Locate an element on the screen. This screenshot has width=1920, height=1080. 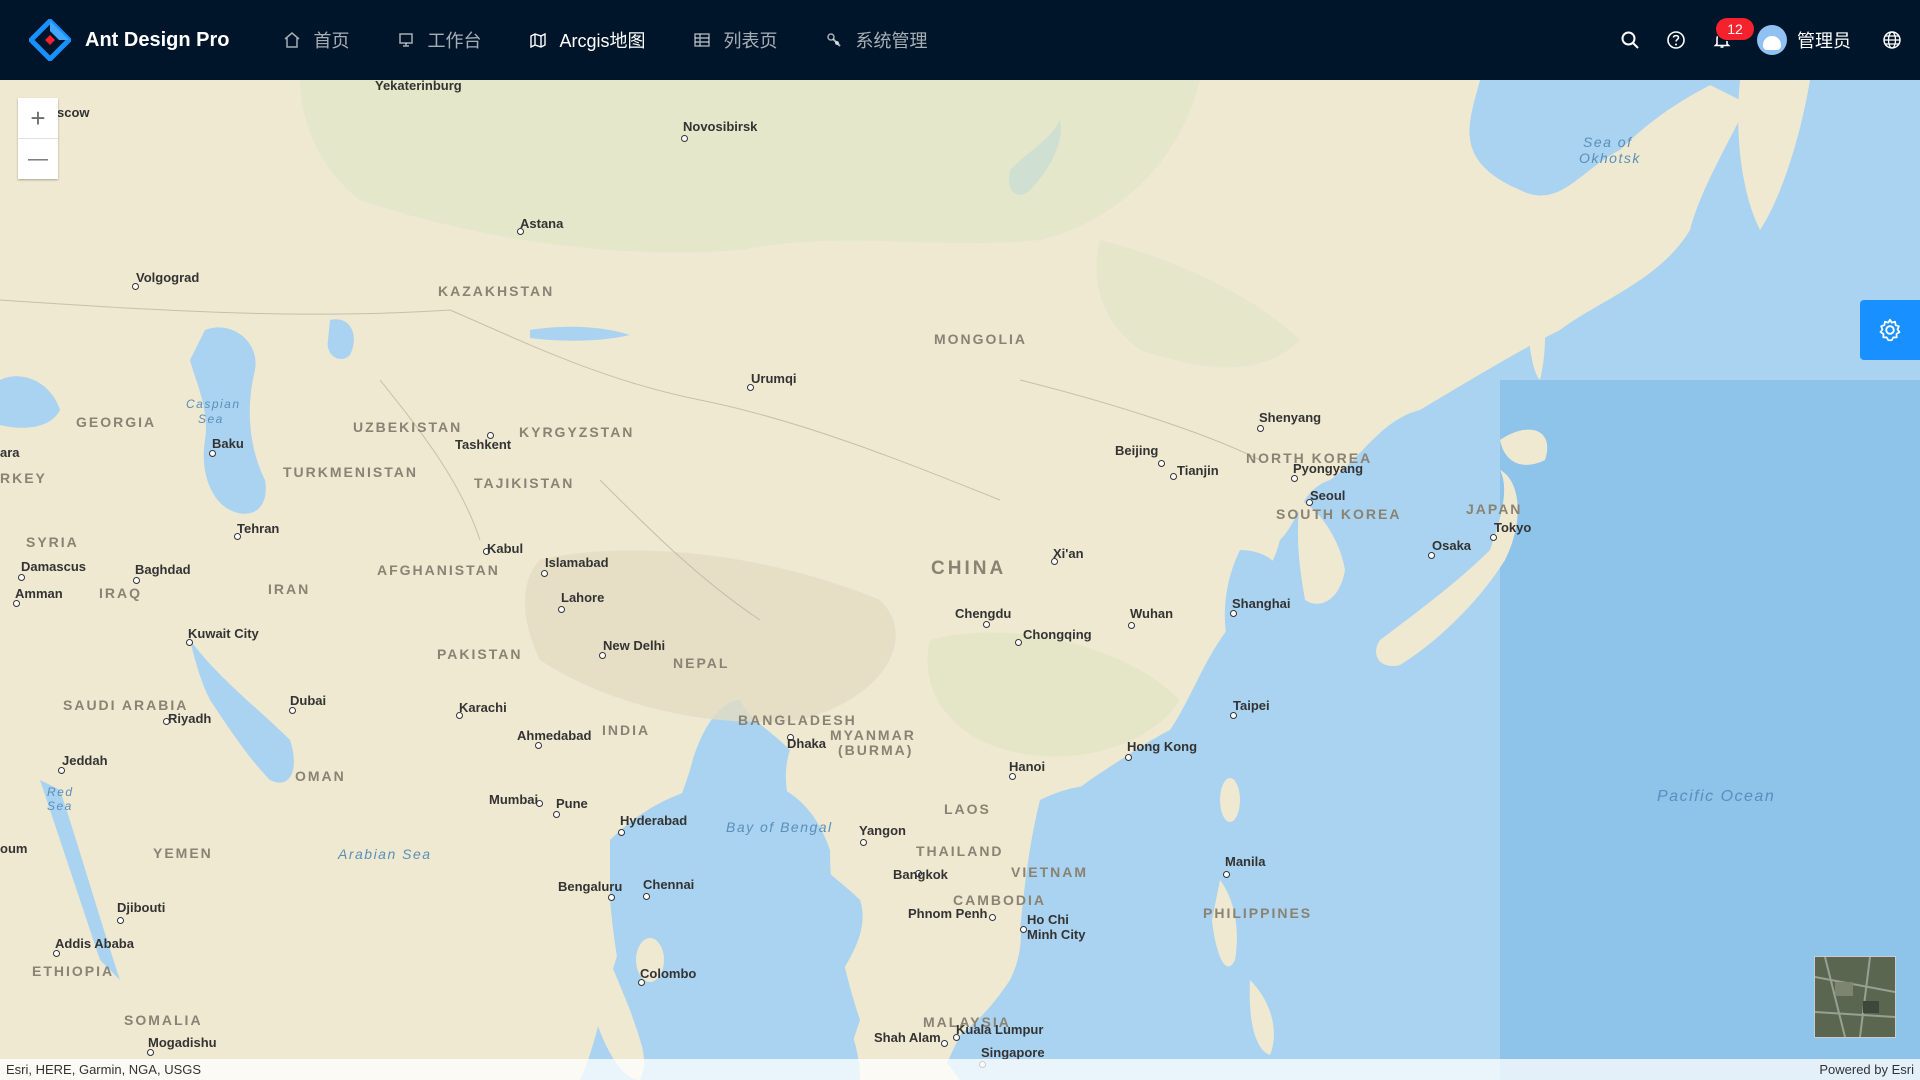
notification-button: 12 is located at coordinates (1726, 40).